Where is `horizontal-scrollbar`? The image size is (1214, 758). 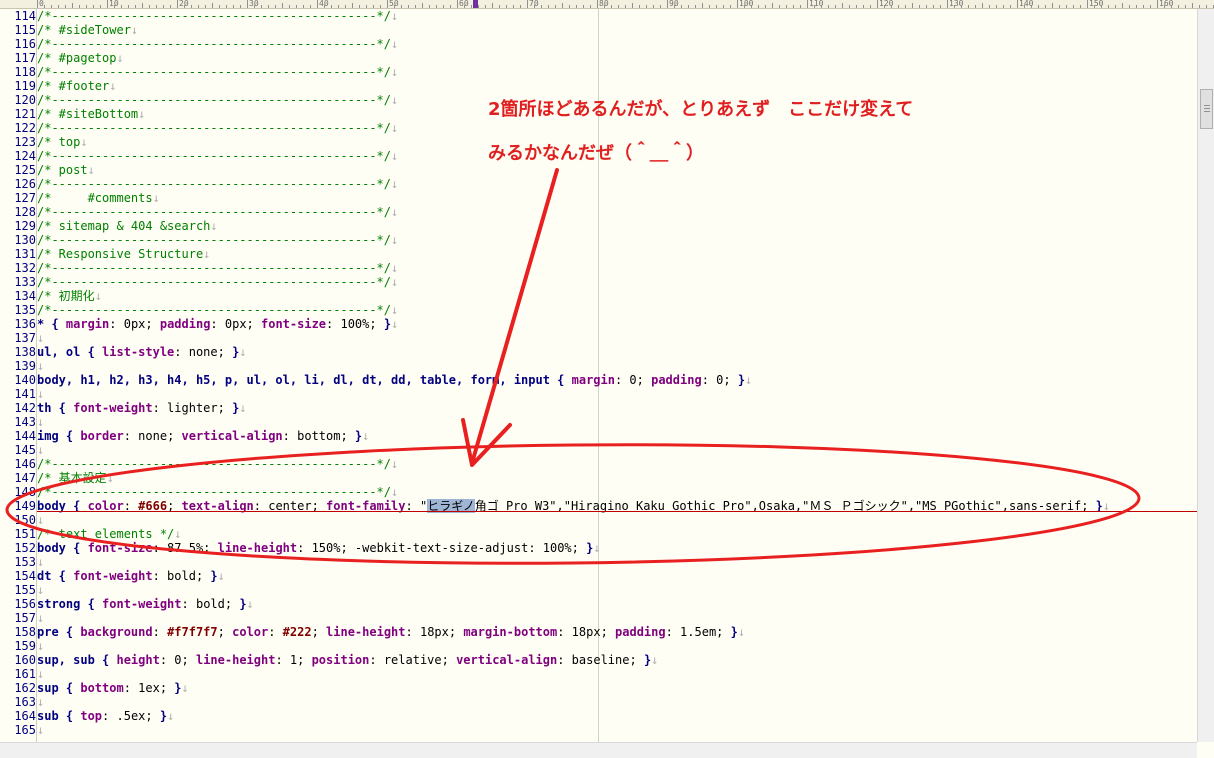 horizontal-scrollbar is located at coordinates (598, 750).